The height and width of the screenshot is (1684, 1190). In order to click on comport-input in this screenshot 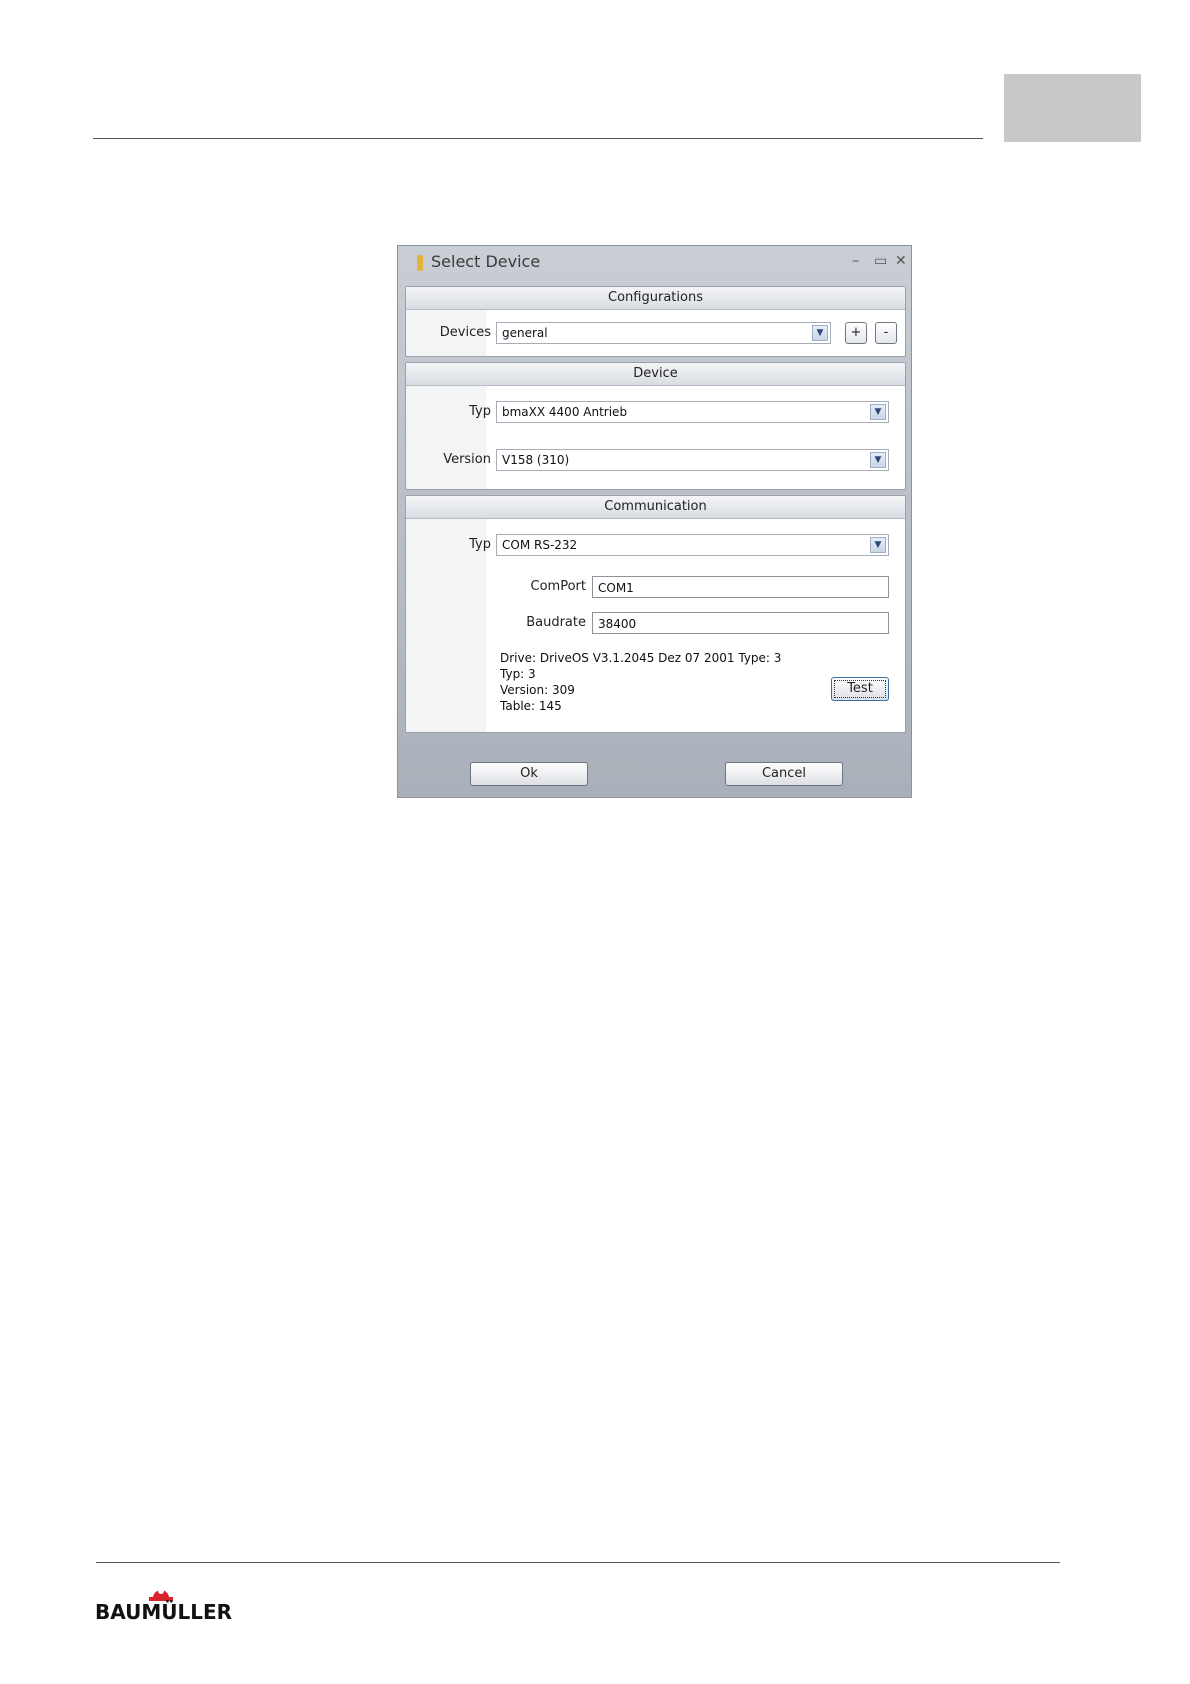, I will do `click(738, 588)`.